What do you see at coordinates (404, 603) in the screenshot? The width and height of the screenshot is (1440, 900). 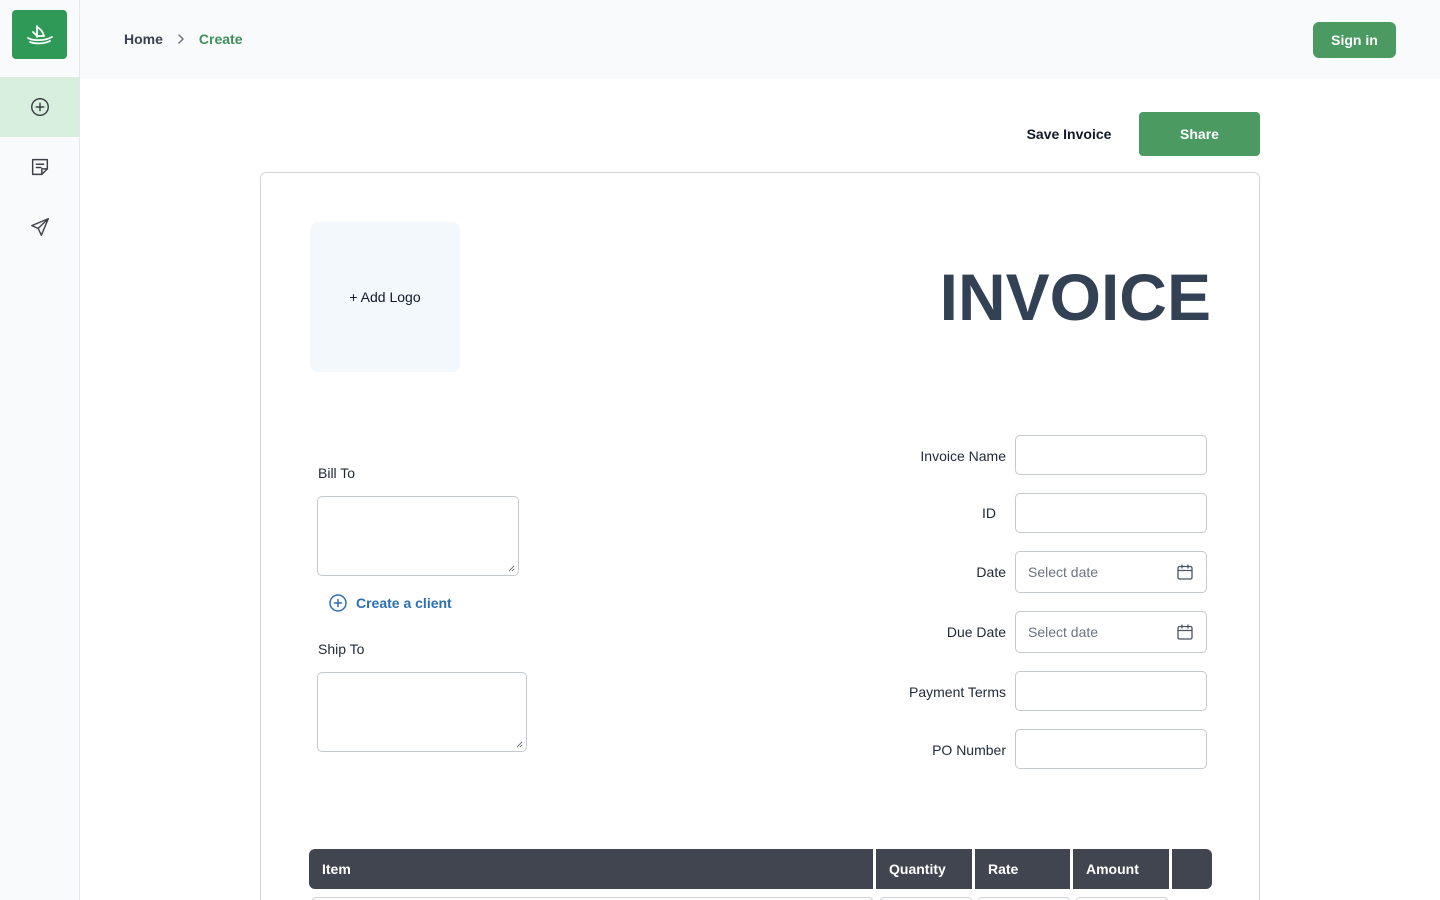 I see `create-client-label: Create a client` at bounding box center [404, 603].